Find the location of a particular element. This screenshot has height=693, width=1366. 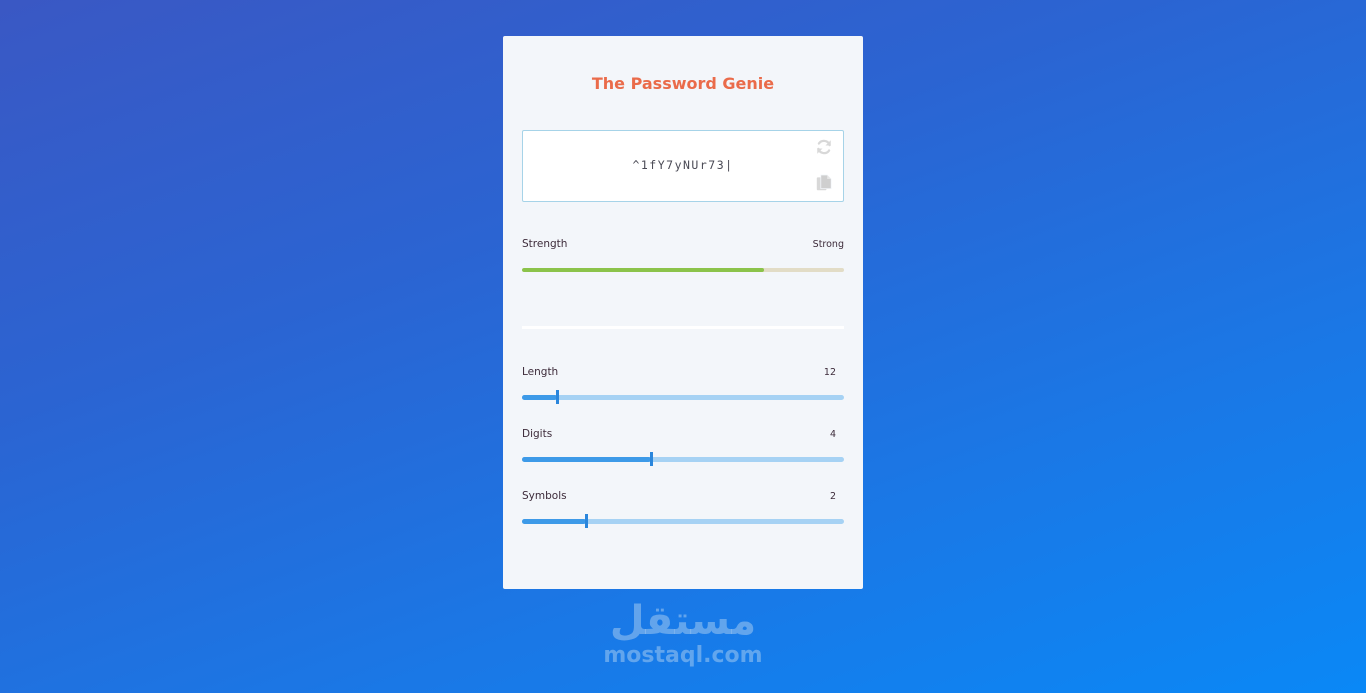

symbols-slider-thumb is located at coordinates (587, 521).